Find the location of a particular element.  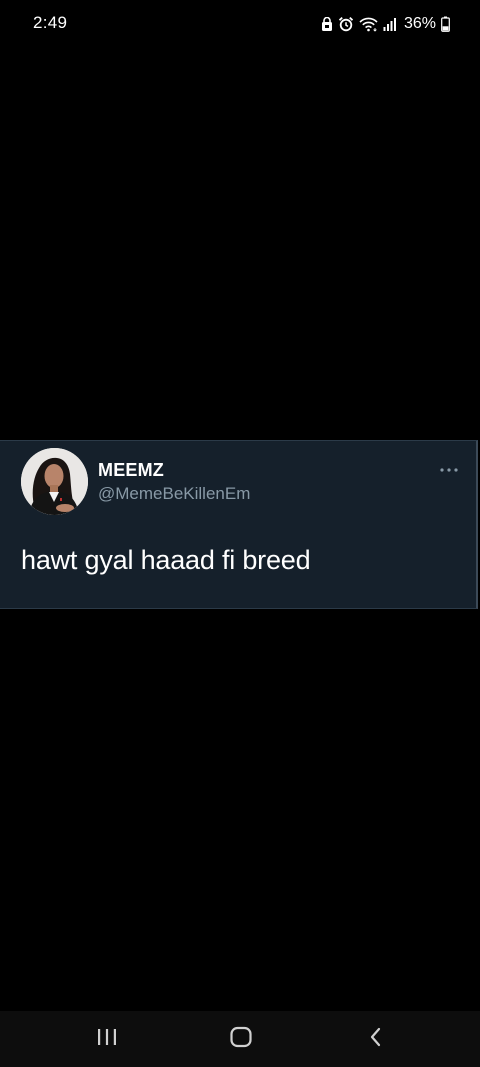

status-icons: 36% is located at coordinates (385, 24).